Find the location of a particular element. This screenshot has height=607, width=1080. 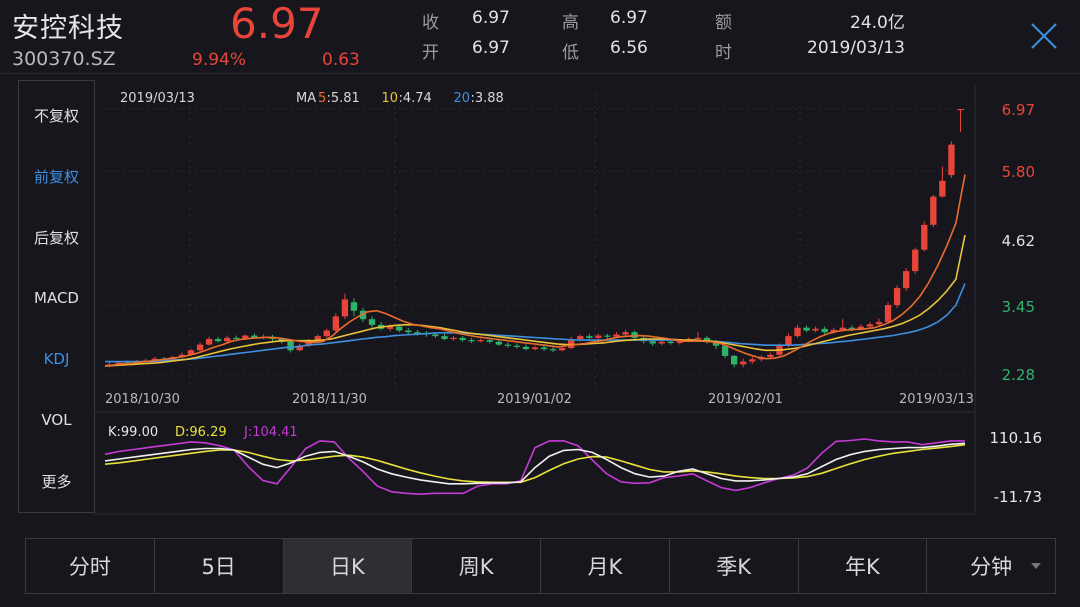

date-axis-tick: 2019/01/02 is located at coordinates (534, 399).